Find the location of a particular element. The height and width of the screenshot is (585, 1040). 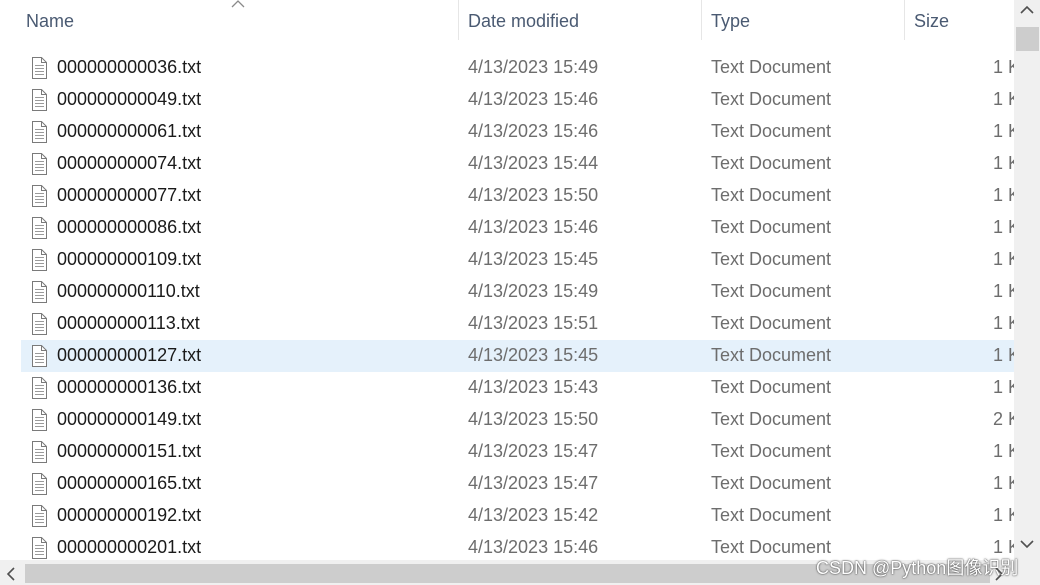

file-date-modified: 4/13/2023 15:51 is located at coordinates (533, 323).